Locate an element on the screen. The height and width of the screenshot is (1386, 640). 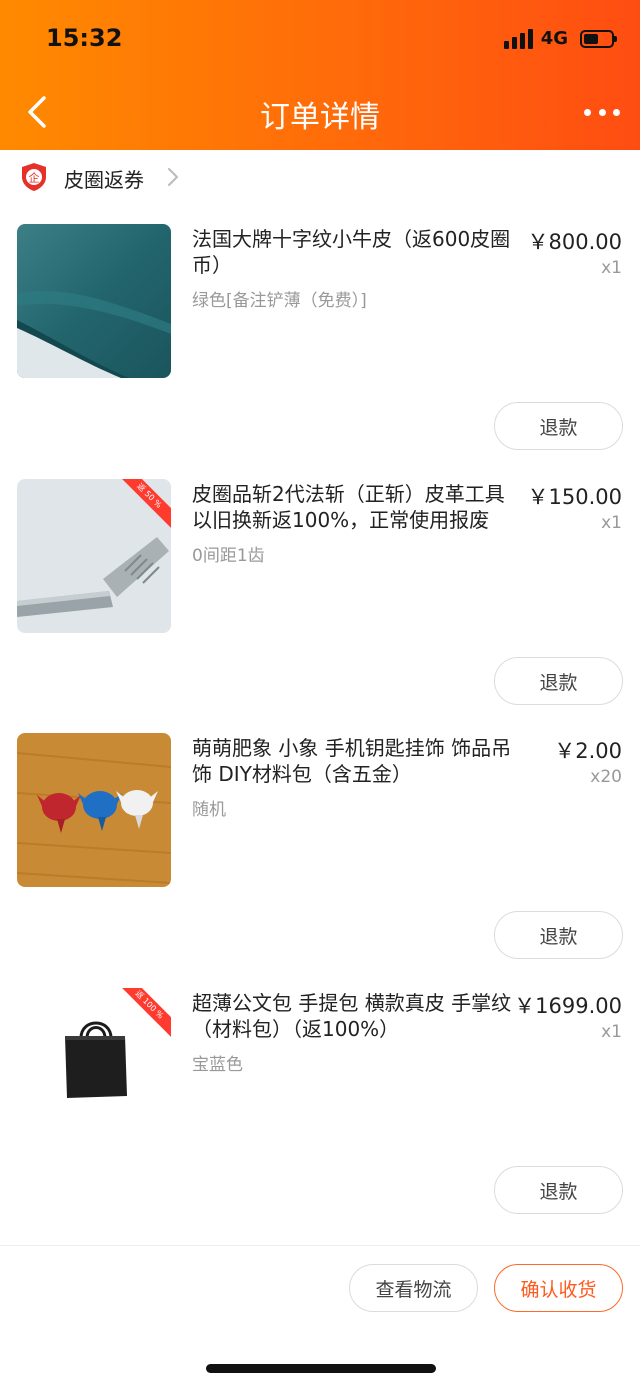
product-price: ￥2.00 is located at coordinates (588, 751).